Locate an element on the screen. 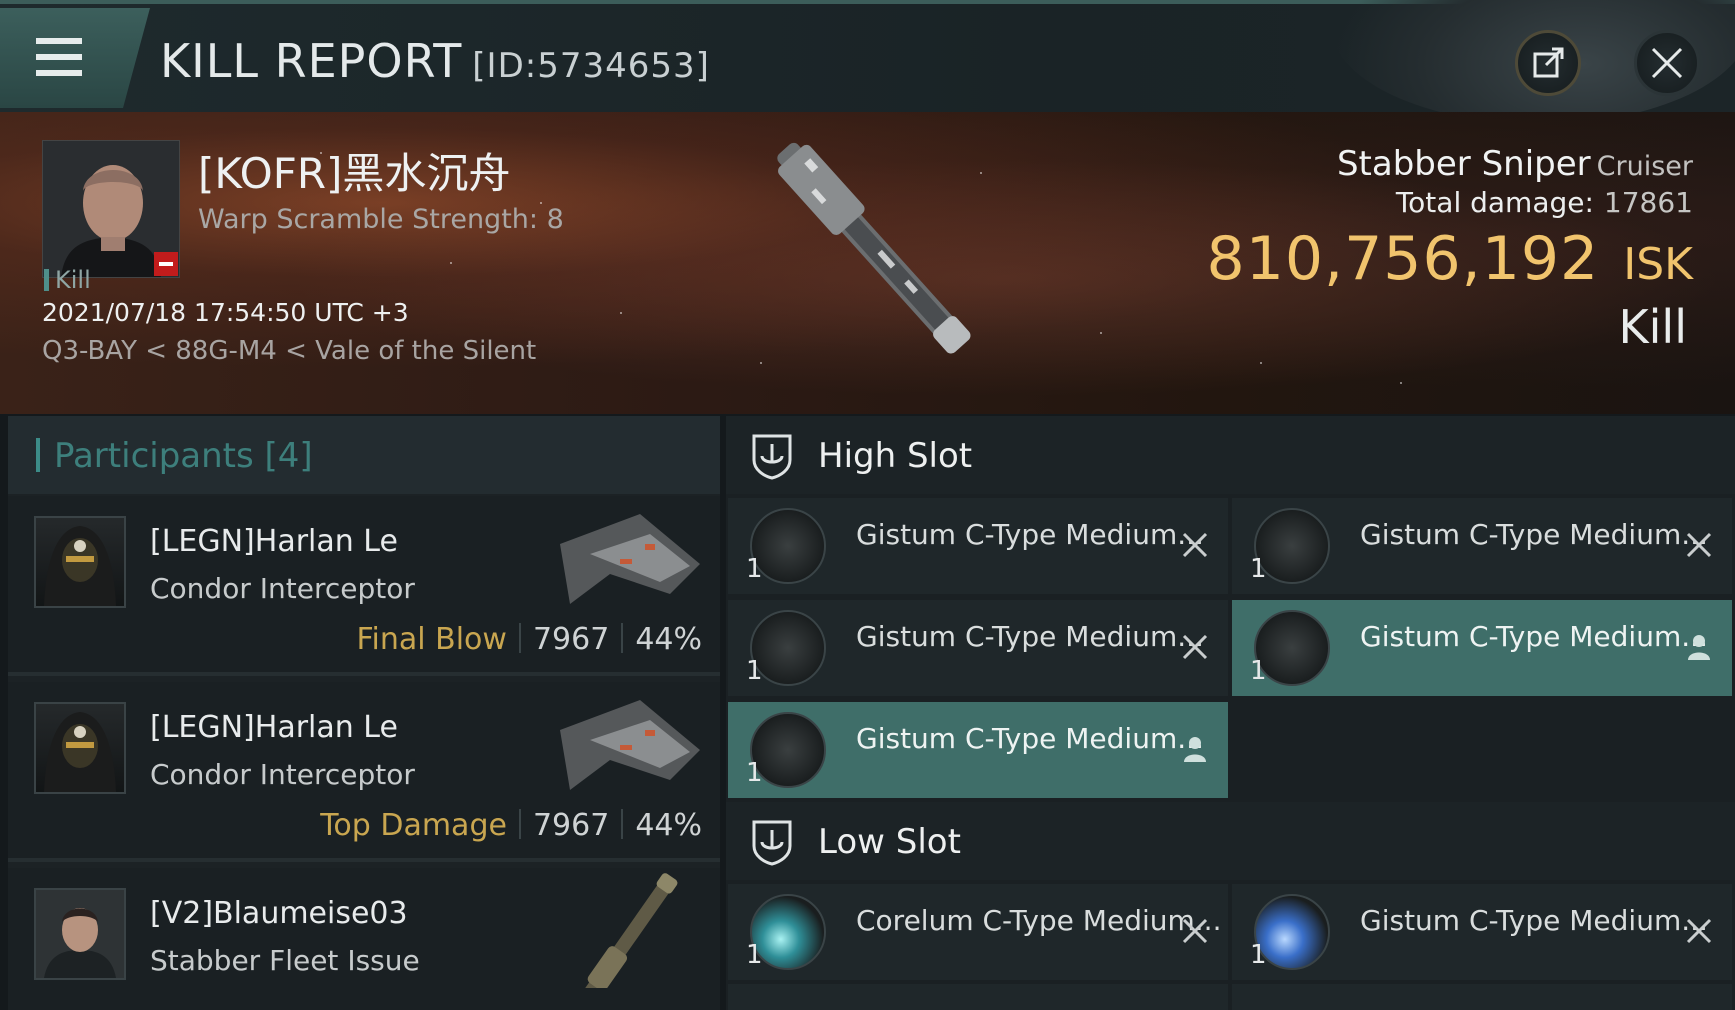 The height and width of the screenshot is (1010, 1735). isk-value: 810,756,192 ISK is located at coordinates (1450, 259).